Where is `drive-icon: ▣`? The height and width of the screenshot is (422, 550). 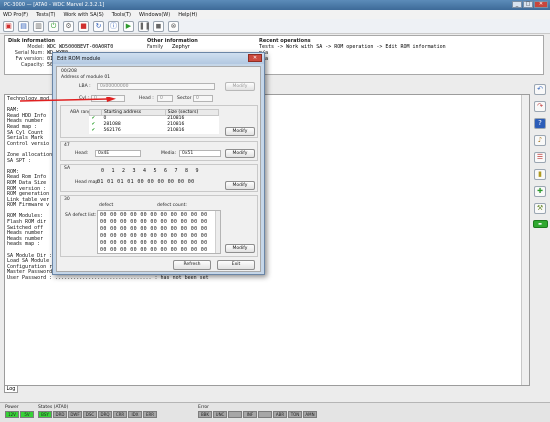 drive-icon: ▣ is located at coordinates (8, 26).